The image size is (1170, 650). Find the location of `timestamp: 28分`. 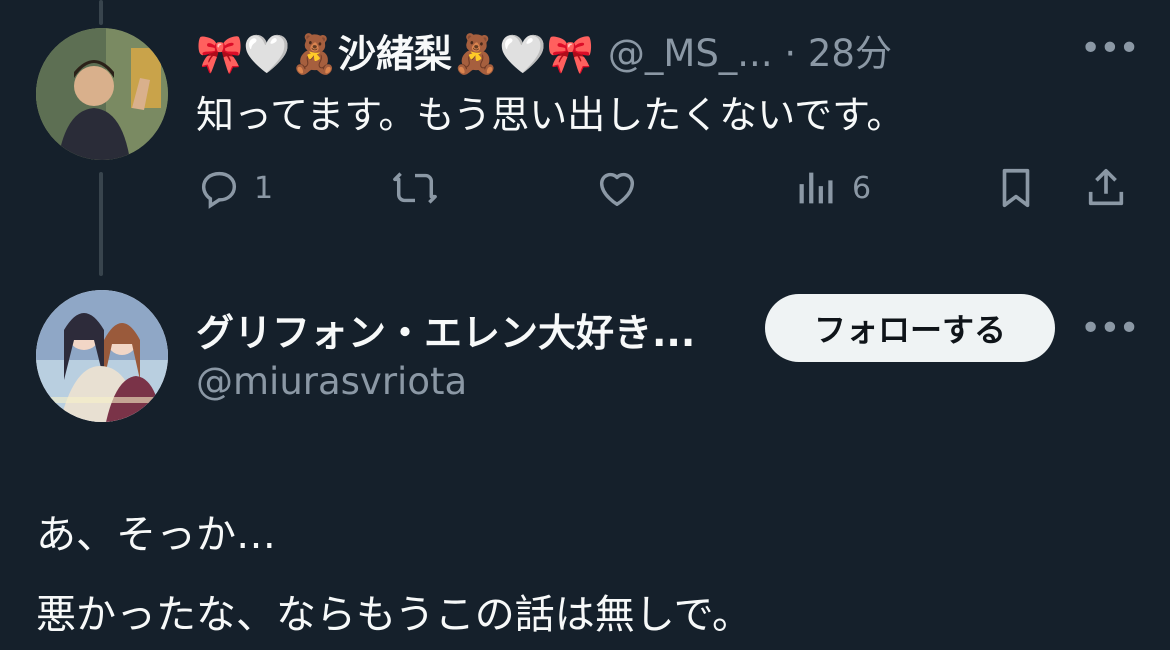

timestamp: 28分 is located at coordinates (850, 53).